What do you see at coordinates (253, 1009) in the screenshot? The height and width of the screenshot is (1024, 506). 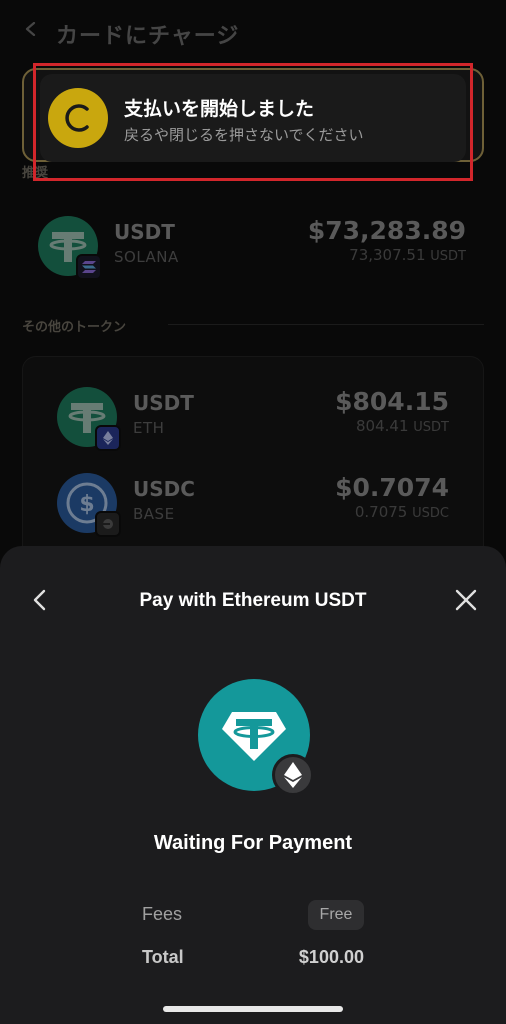 I see `home-indicator` at bounding box center [253, 1009].